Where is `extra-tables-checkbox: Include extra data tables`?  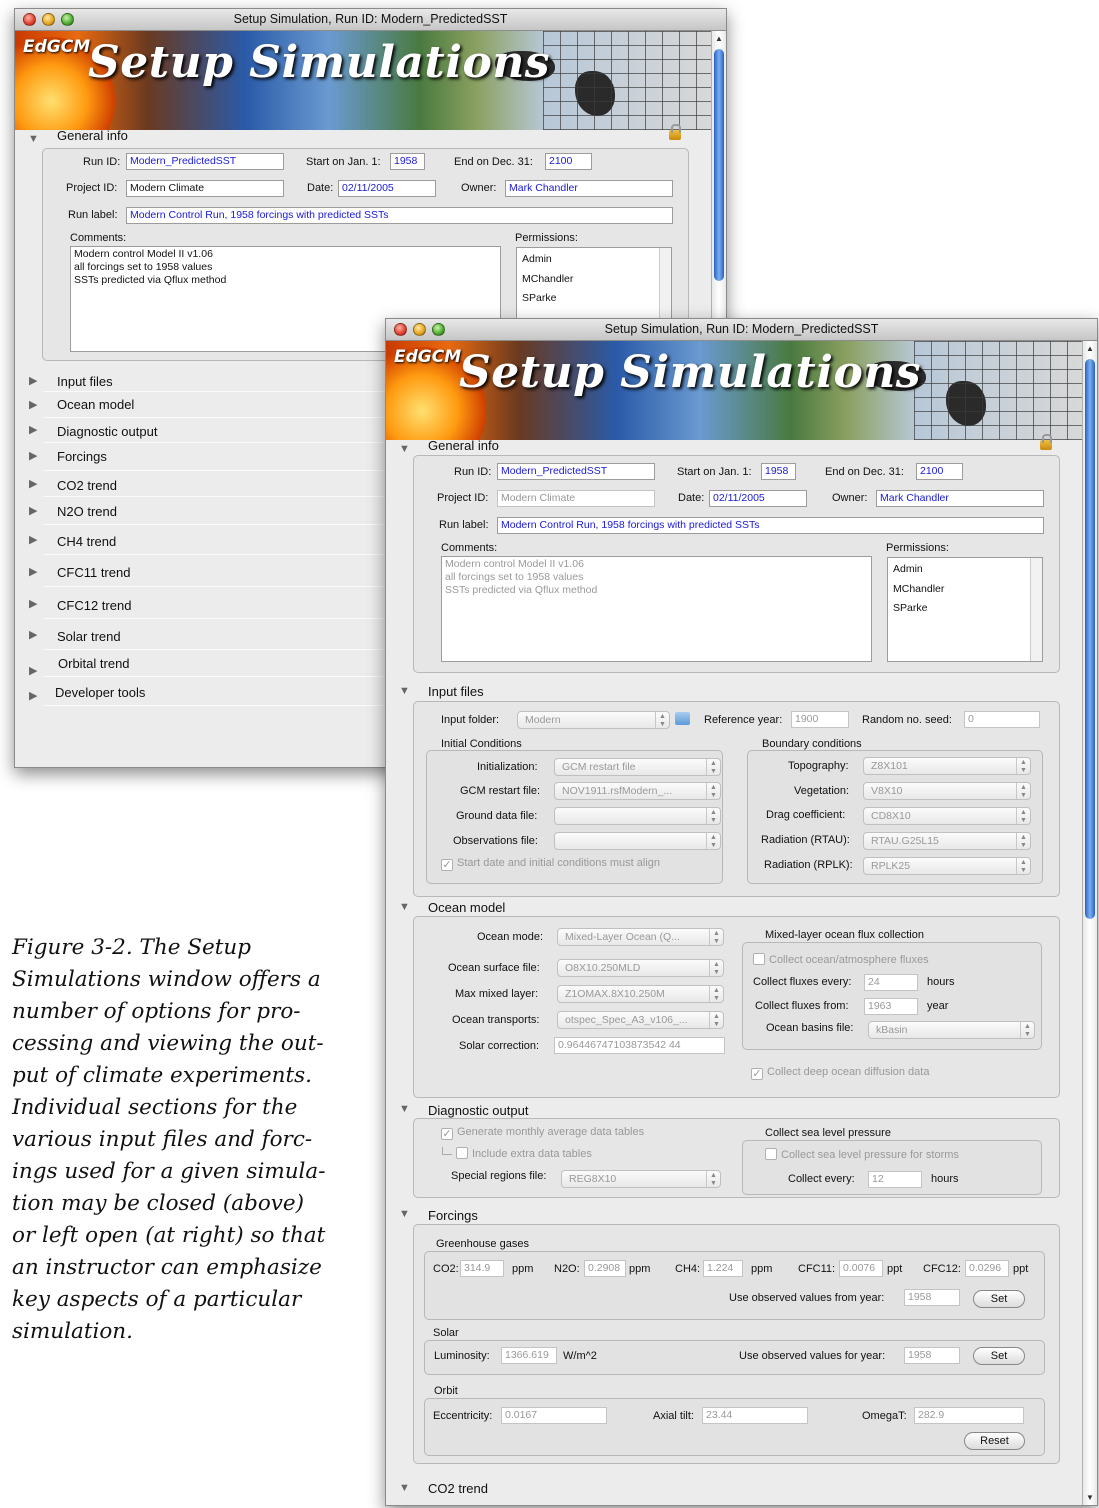
extra-tables-checkbox: Include extra data tables is located at coordinates (517, 1153).